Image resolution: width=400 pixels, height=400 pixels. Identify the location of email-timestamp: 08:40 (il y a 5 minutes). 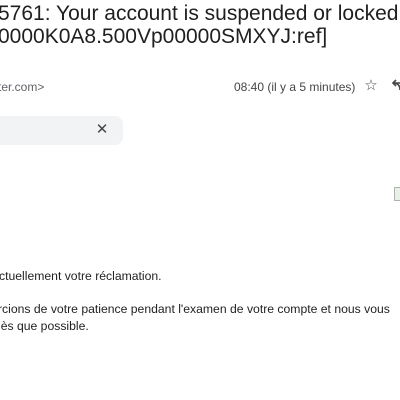
(295, 87).